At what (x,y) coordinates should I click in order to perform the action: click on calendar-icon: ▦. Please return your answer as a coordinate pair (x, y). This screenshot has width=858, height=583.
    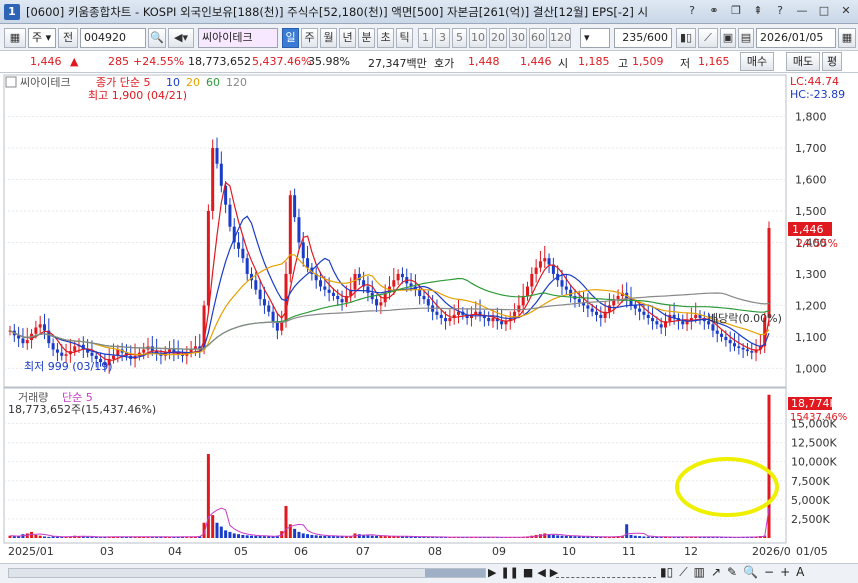
    Looking at the image, I should click on (847, 38).